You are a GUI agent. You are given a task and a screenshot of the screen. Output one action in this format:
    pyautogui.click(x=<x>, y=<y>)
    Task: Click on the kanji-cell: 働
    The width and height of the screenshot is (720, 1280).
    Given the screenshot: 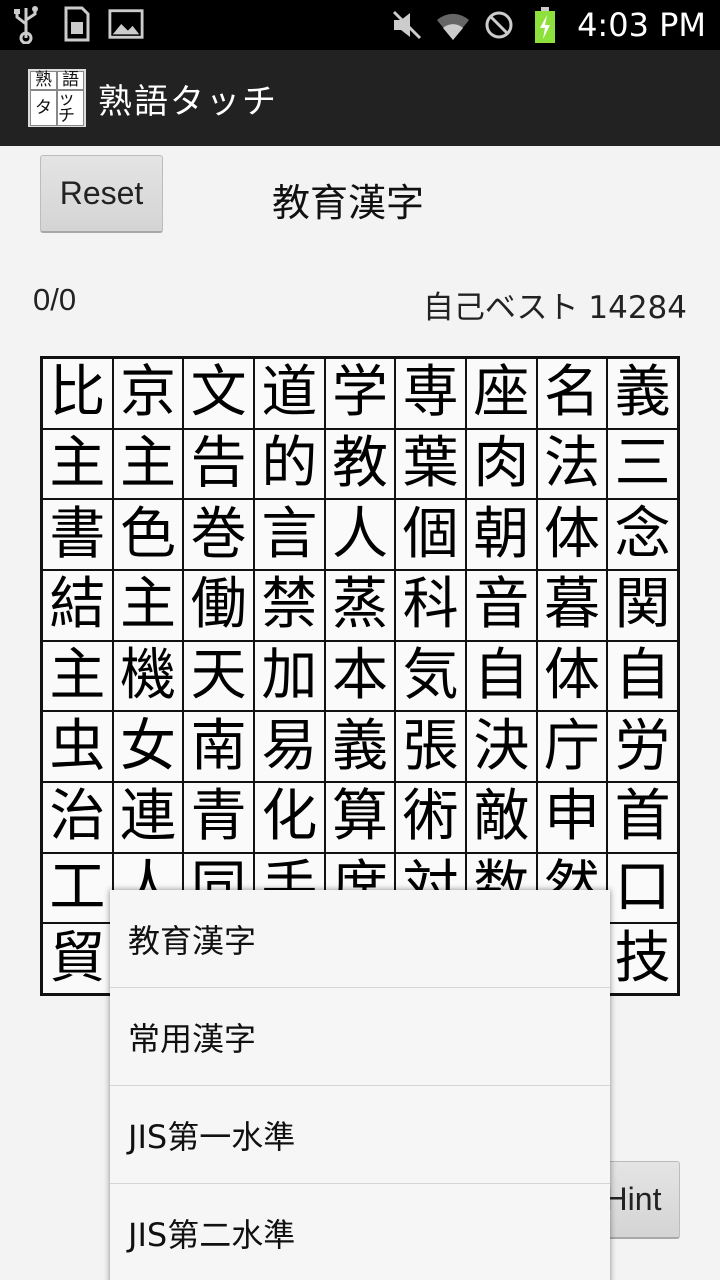 What is the action you would take?
    pyautogui.click(x=218, y=605)
    